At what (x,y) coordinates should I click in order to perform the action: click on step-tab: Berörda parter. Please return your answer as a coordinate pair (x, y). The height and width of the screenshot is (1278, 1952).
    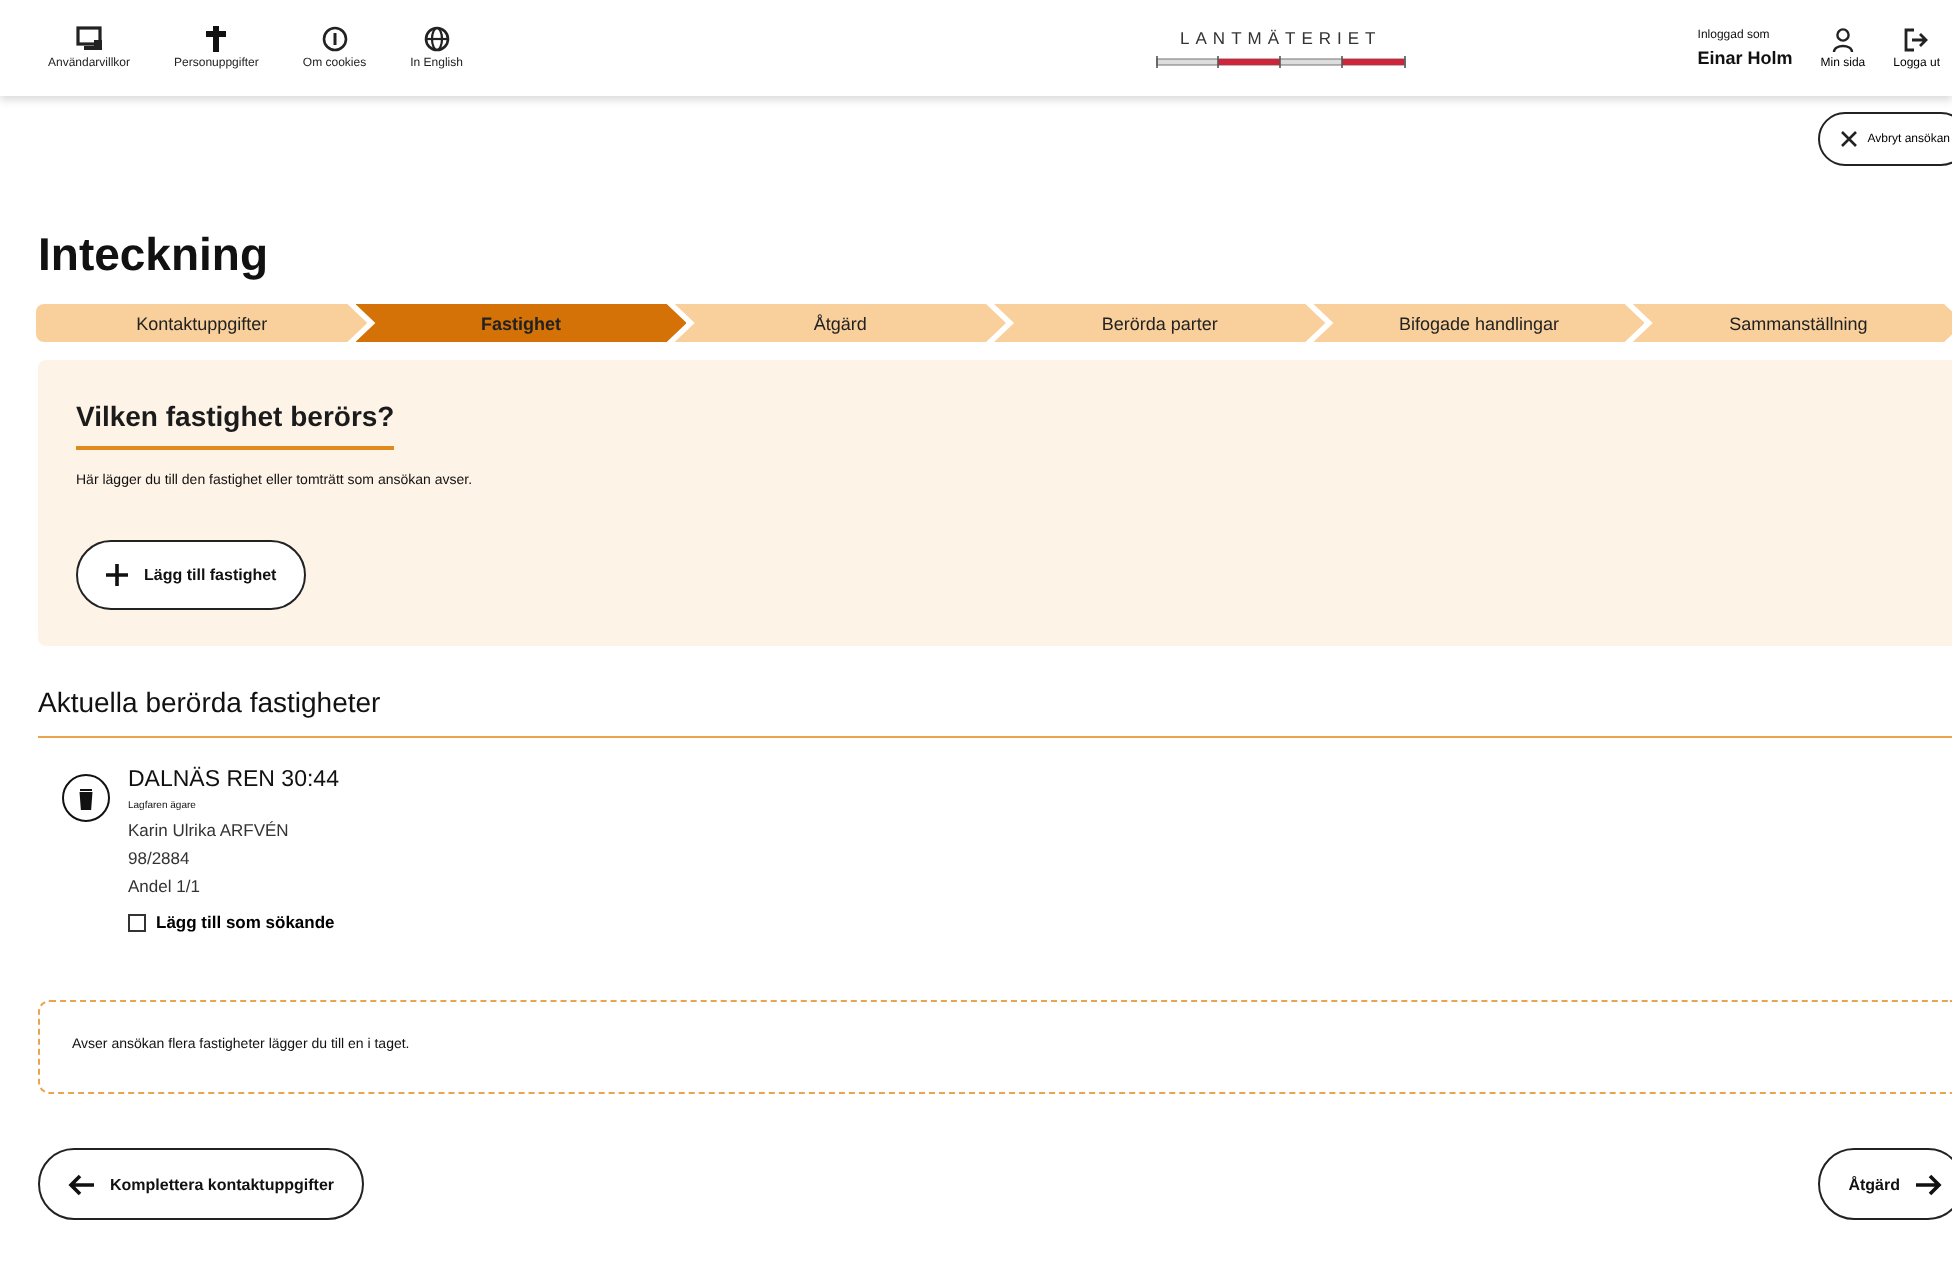
    Looking at the image, I should click on (1160, 323).